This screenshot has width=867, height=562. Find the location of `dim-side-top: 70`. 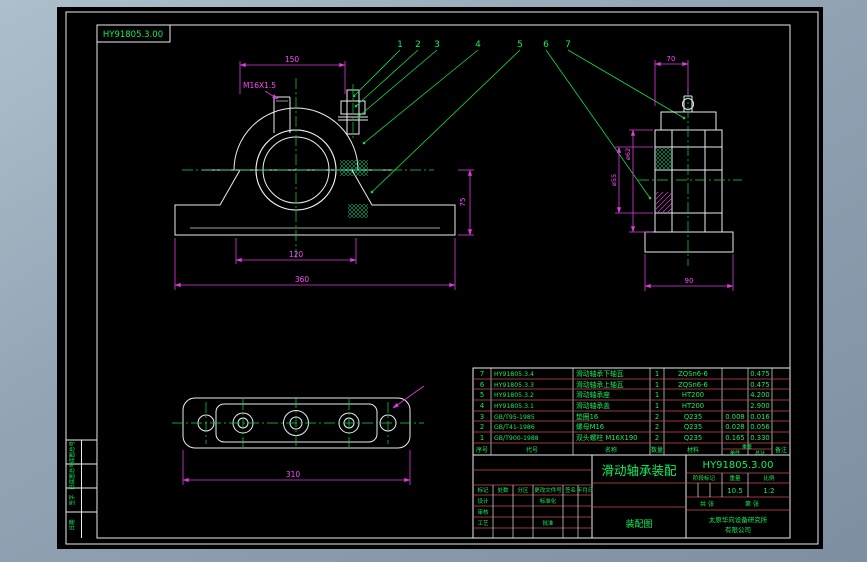

dim-side-top: 70 is located at coordinates (671, 59).